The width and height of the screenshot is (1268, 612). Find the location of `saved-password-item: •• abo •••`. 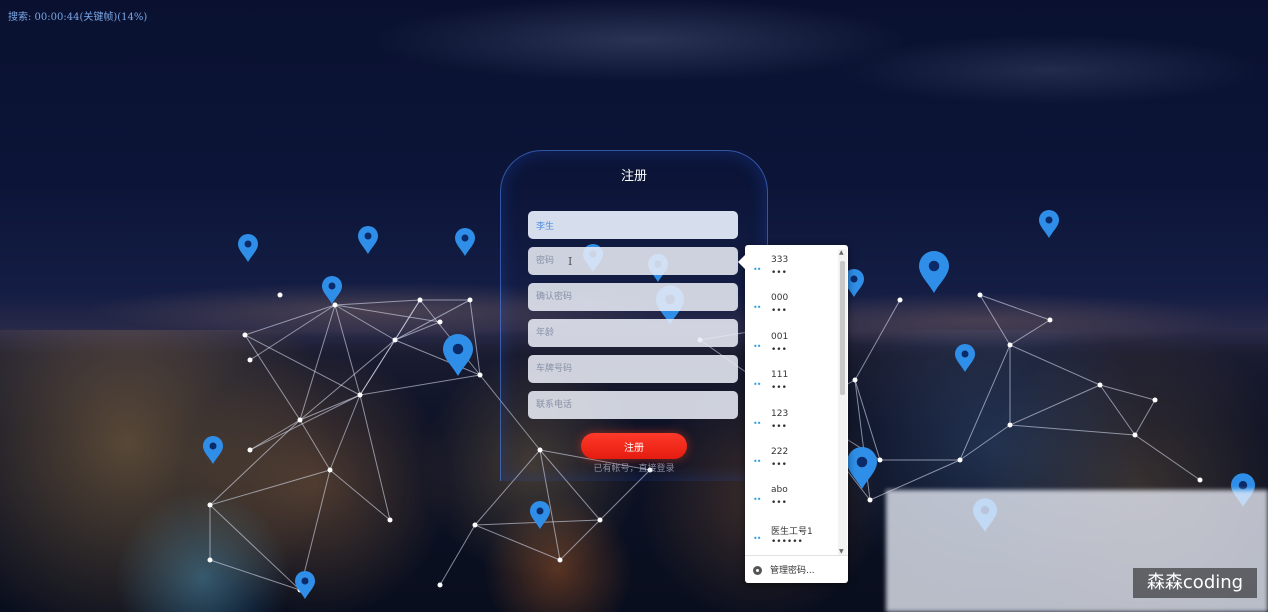

saved-password-item: •• abo ••• is located at coordinates (791, 498).